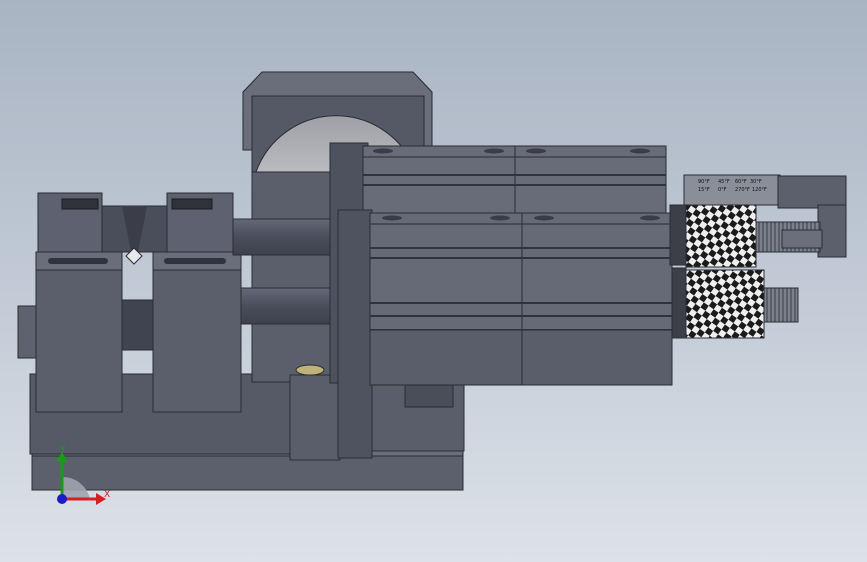 This screenshot has height=562, width=867. What do you see at coordinates (722, 190) in the screenshot?
I see `label-mark: 0°F` at bounding box center [722, 190].